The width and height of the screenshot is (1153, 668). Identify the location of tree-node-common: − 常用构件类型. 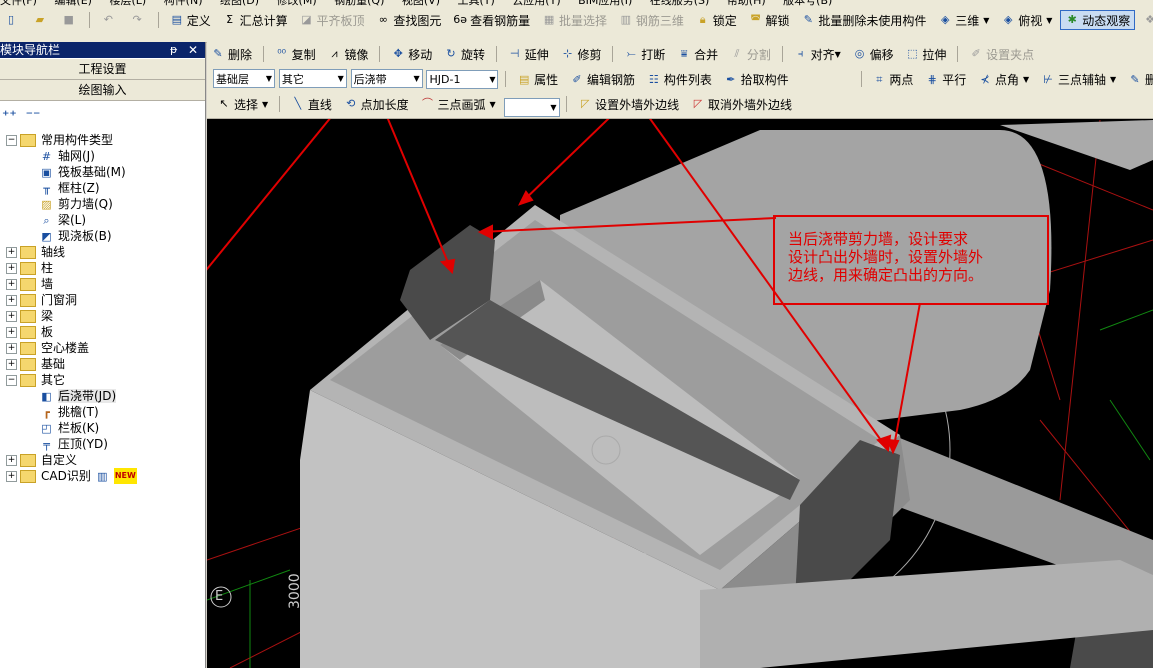
(59, 140).